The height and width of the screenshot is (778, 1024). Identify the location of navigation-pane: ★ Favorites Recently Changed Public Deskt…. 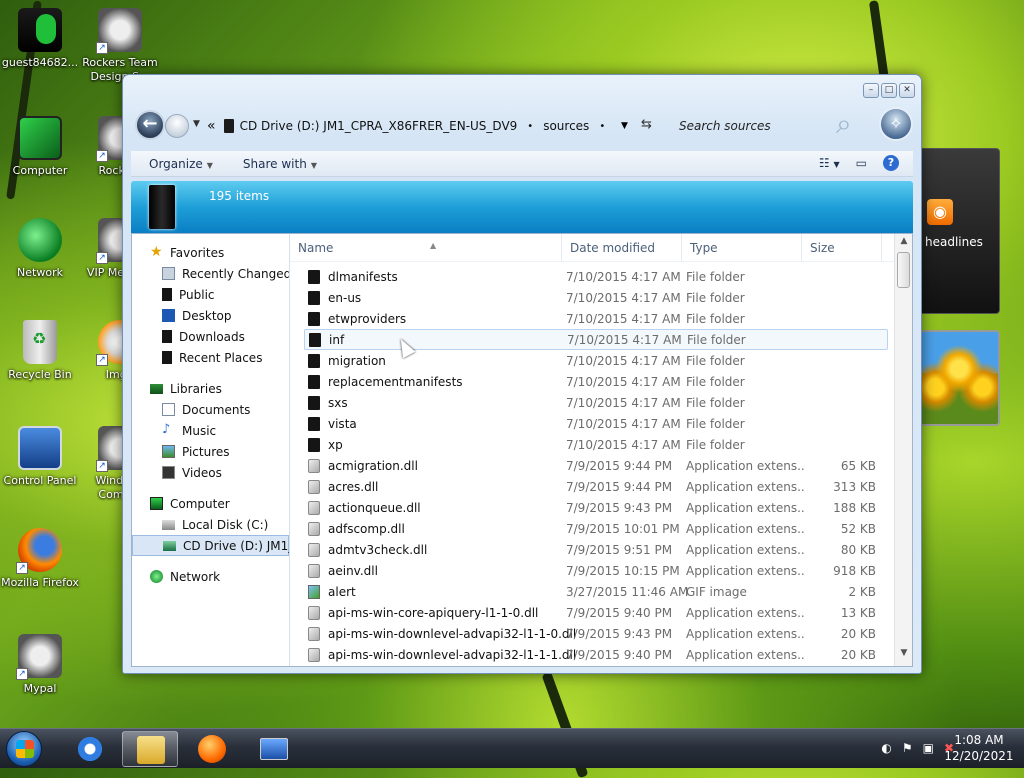
(211, 450).